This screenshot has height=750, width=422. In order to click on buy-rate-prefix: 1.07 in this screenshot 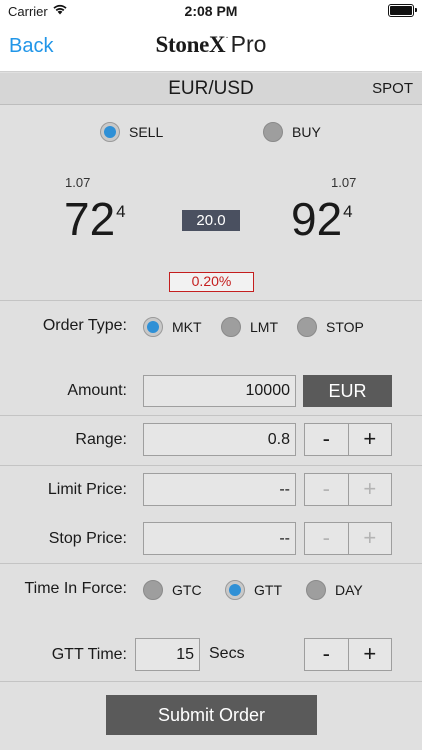, I will do `click(344, 182)`.